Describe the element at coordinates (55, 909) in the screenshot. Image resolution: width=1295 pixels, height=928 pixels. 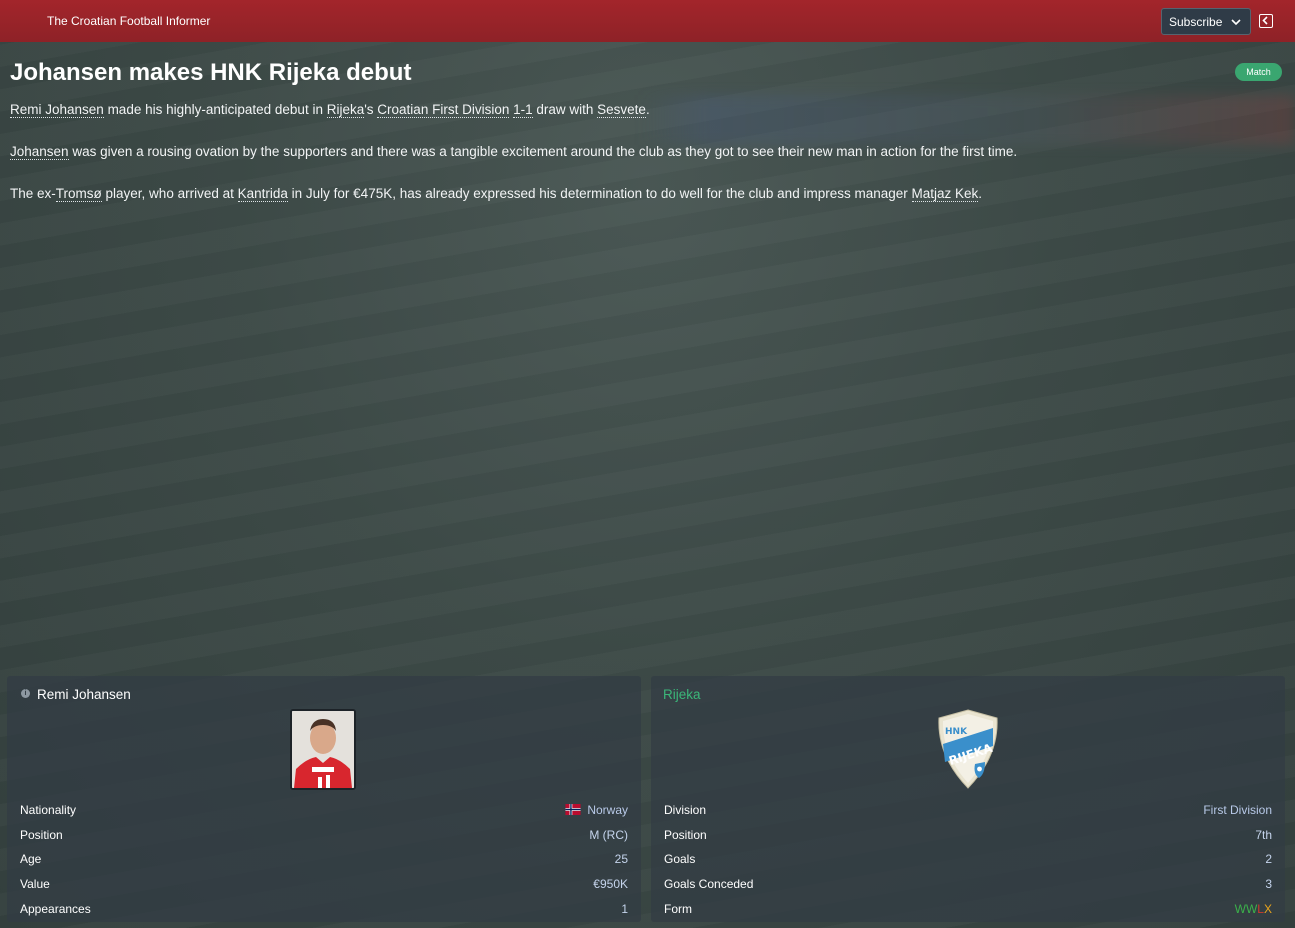
I see `row-label: Appearances` at that location.